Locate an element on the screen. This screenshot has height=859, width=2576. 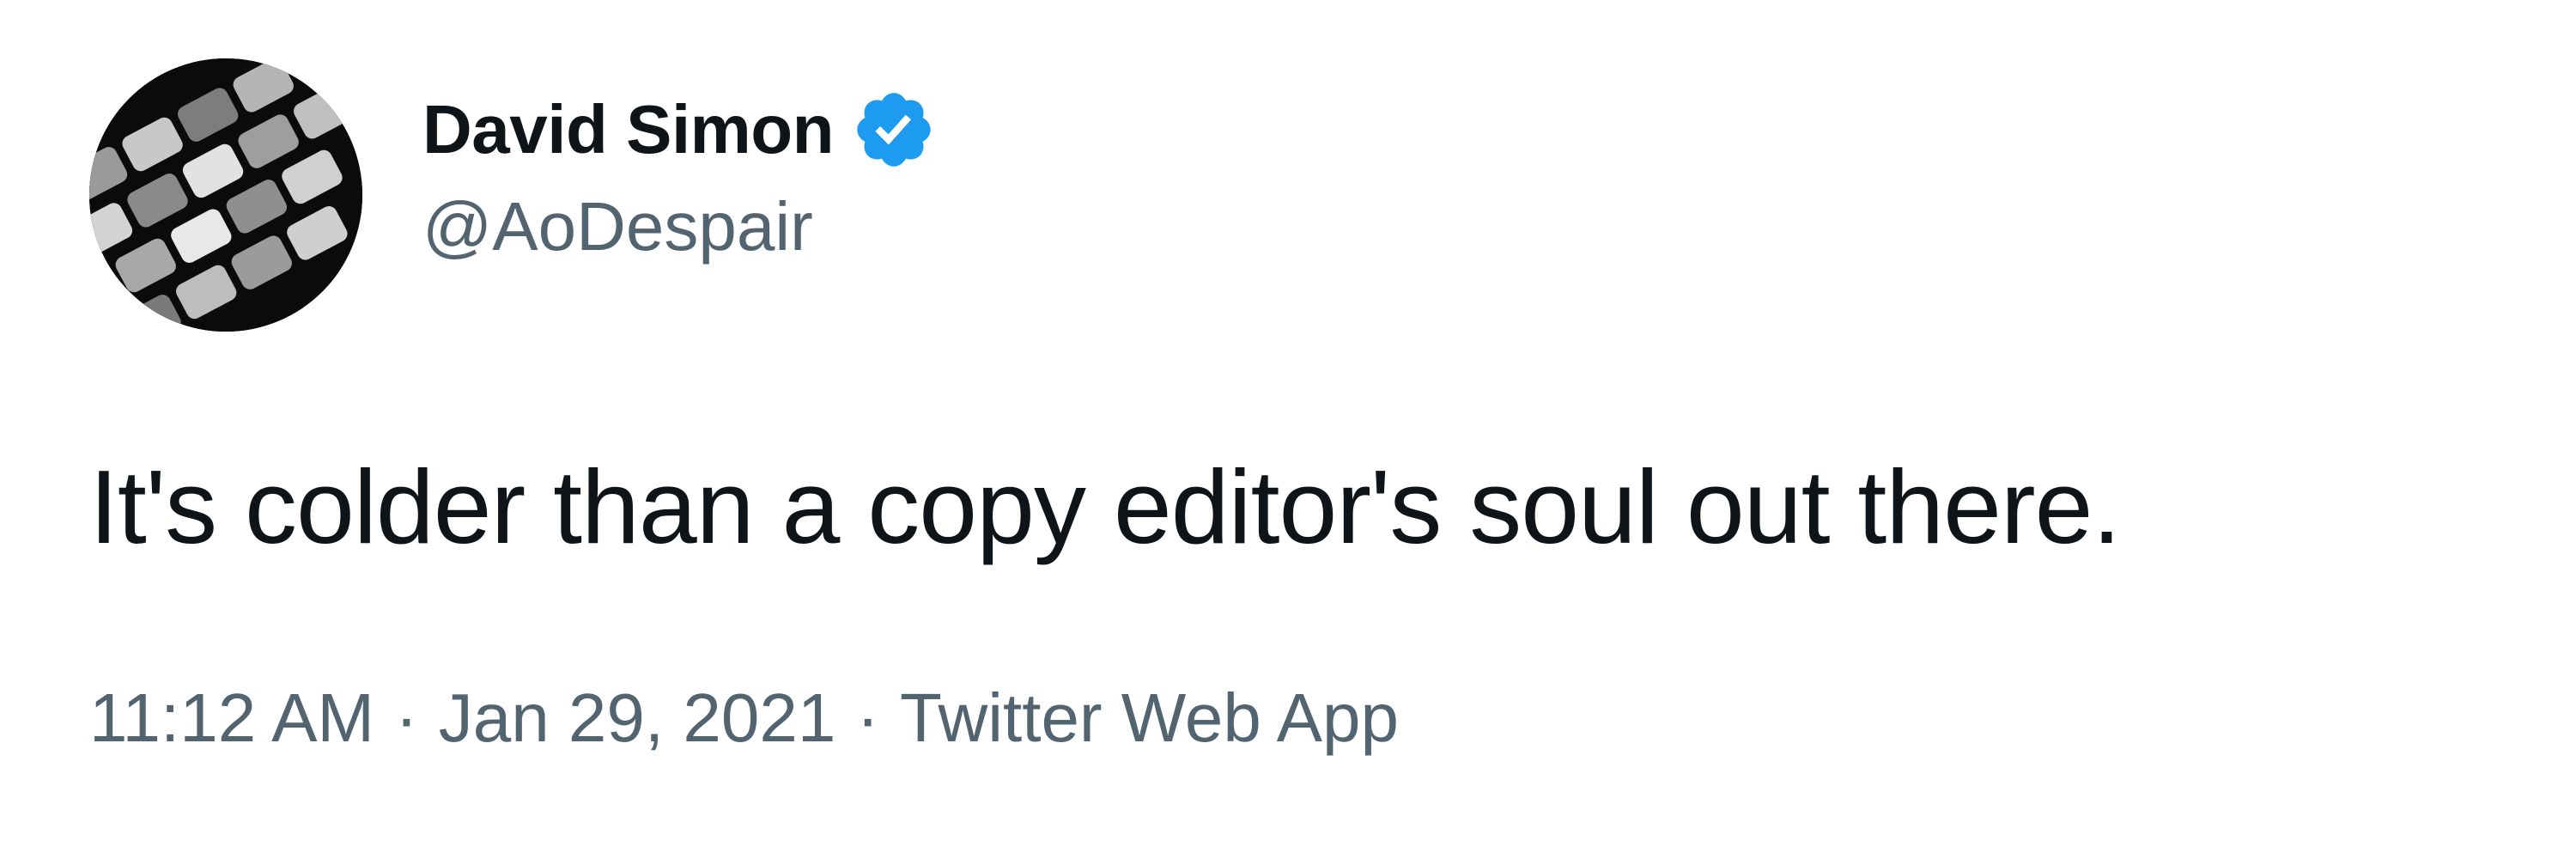
tweet-time: 11:12 AM is located at coordinates (231, 719).